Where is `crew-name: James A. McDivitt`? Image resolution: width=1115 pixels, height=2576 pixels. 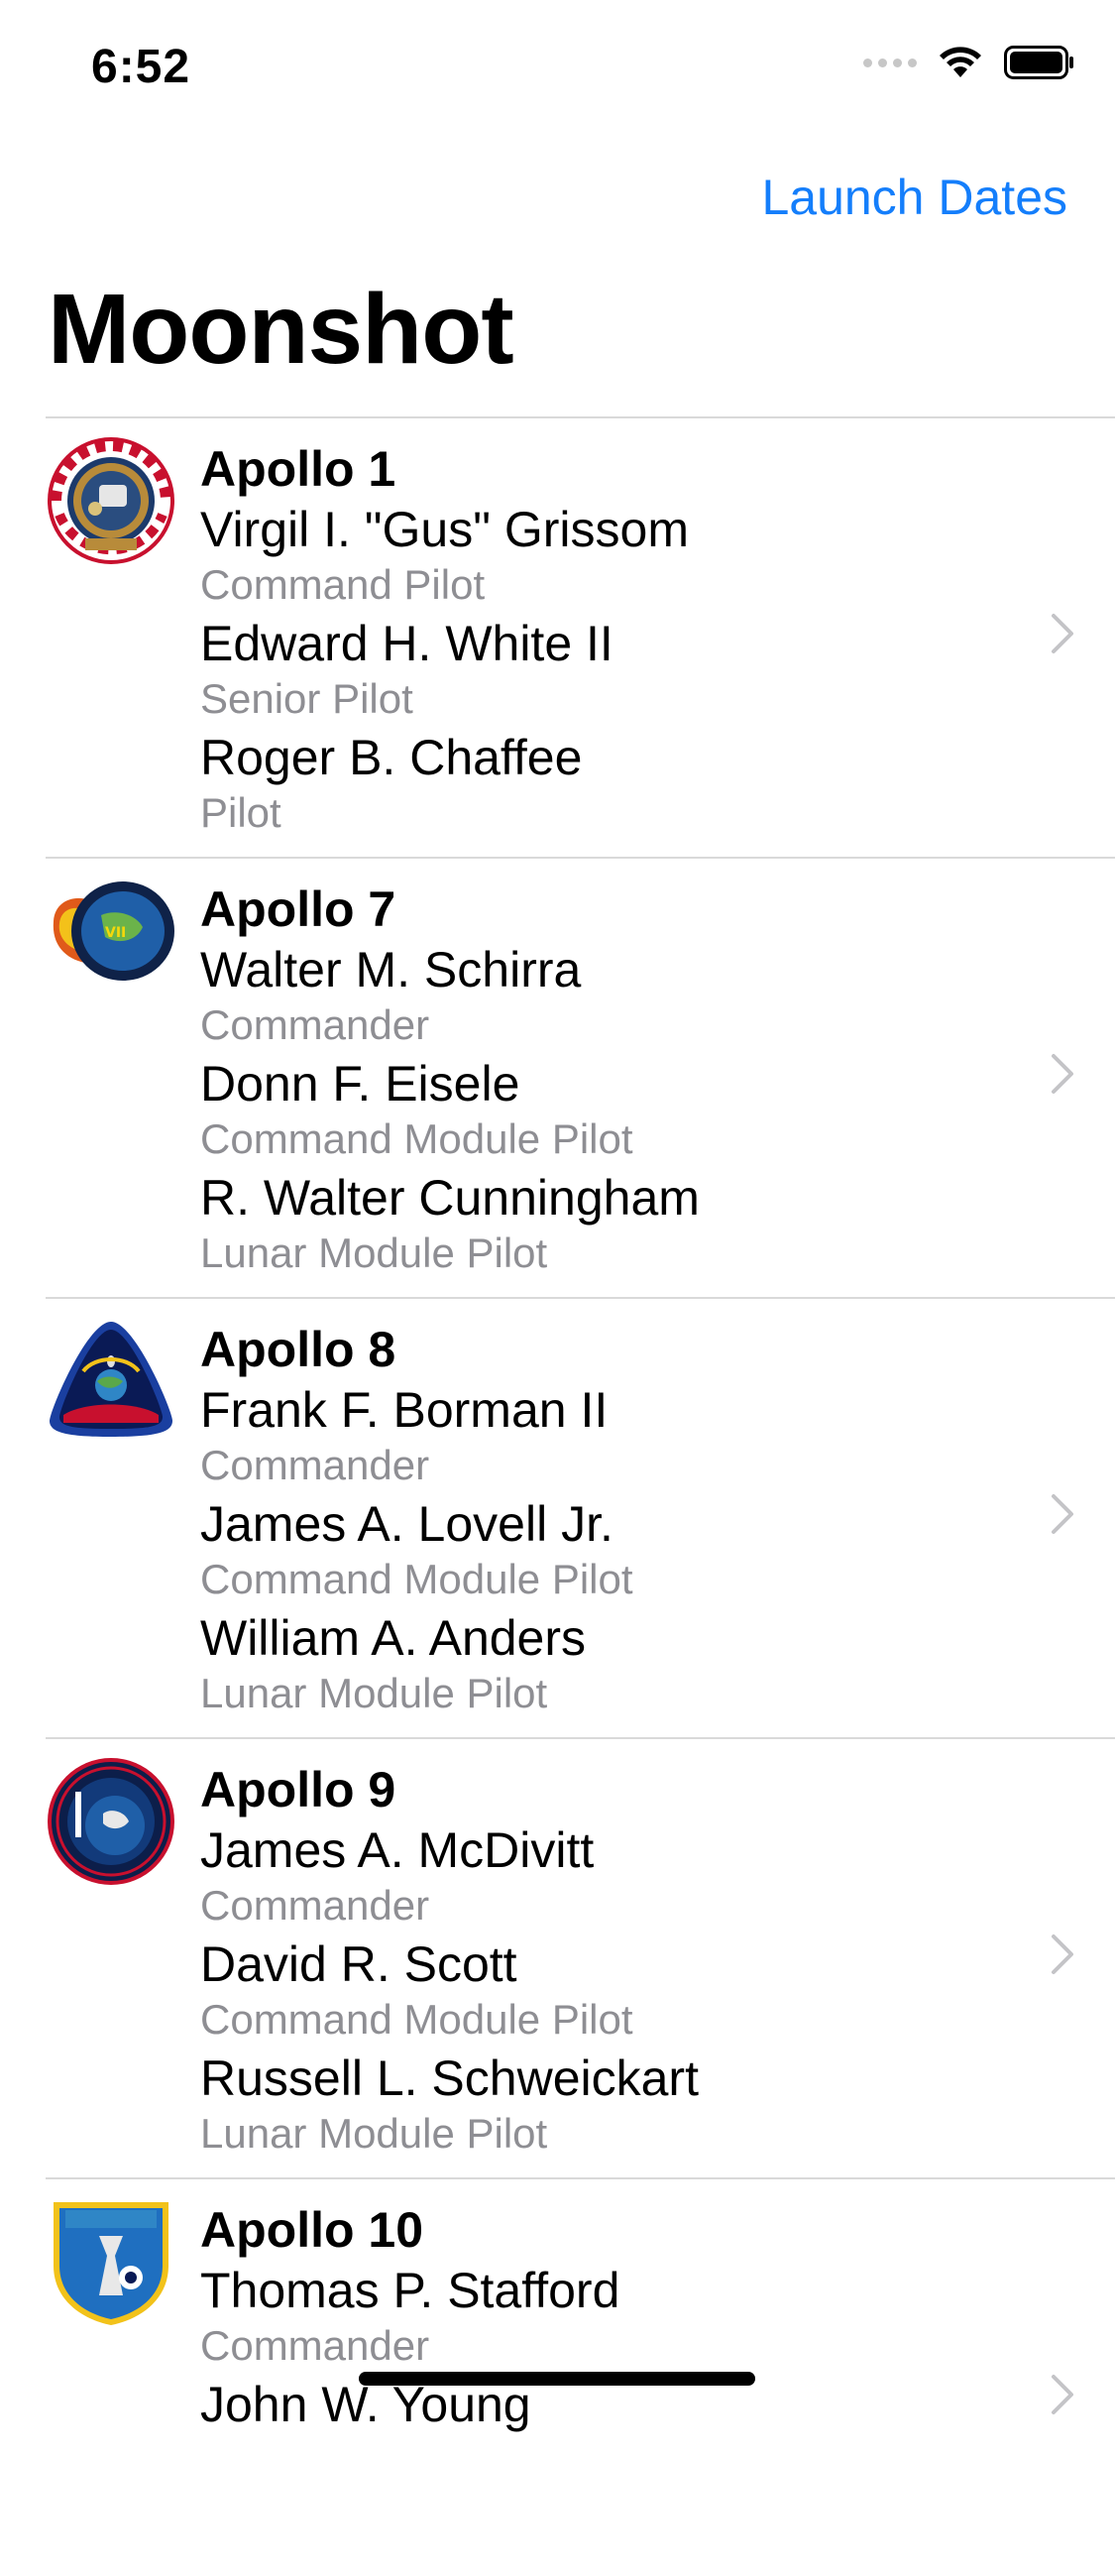 crew-name: James A. McDivitt is located at coordinates (398, 1850).